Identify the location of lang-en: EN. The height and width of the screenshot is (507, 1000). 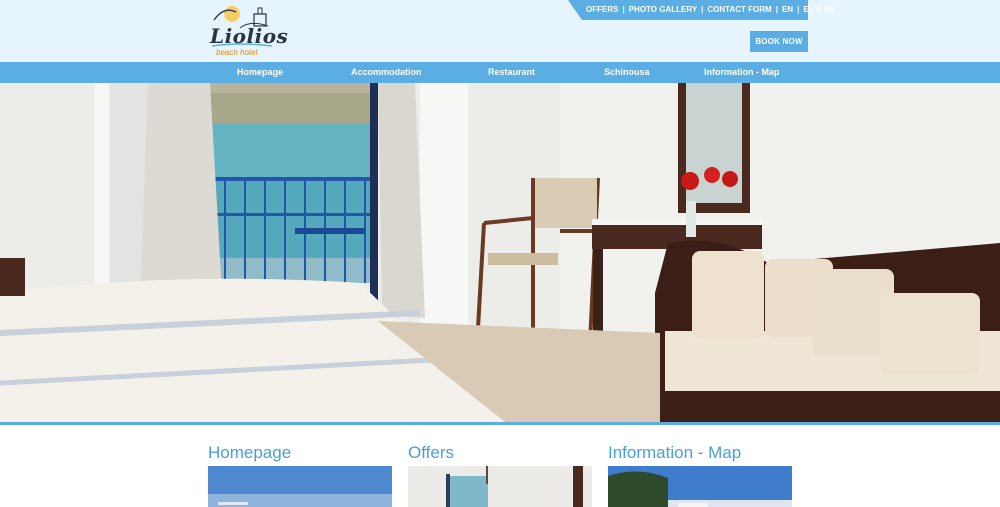
(787, 9).